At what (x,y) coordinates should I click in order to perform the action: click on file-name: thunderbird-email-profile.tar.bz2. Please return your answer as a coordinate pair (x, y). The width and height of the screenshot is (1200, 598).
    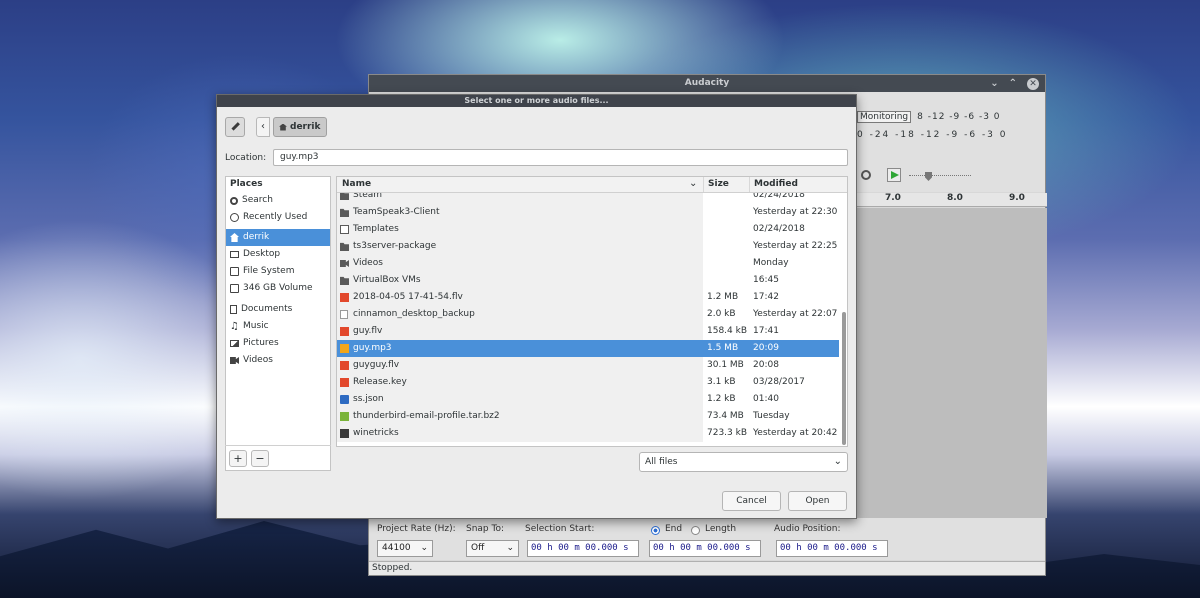
    Looking at the image, I should click on (426, 416).